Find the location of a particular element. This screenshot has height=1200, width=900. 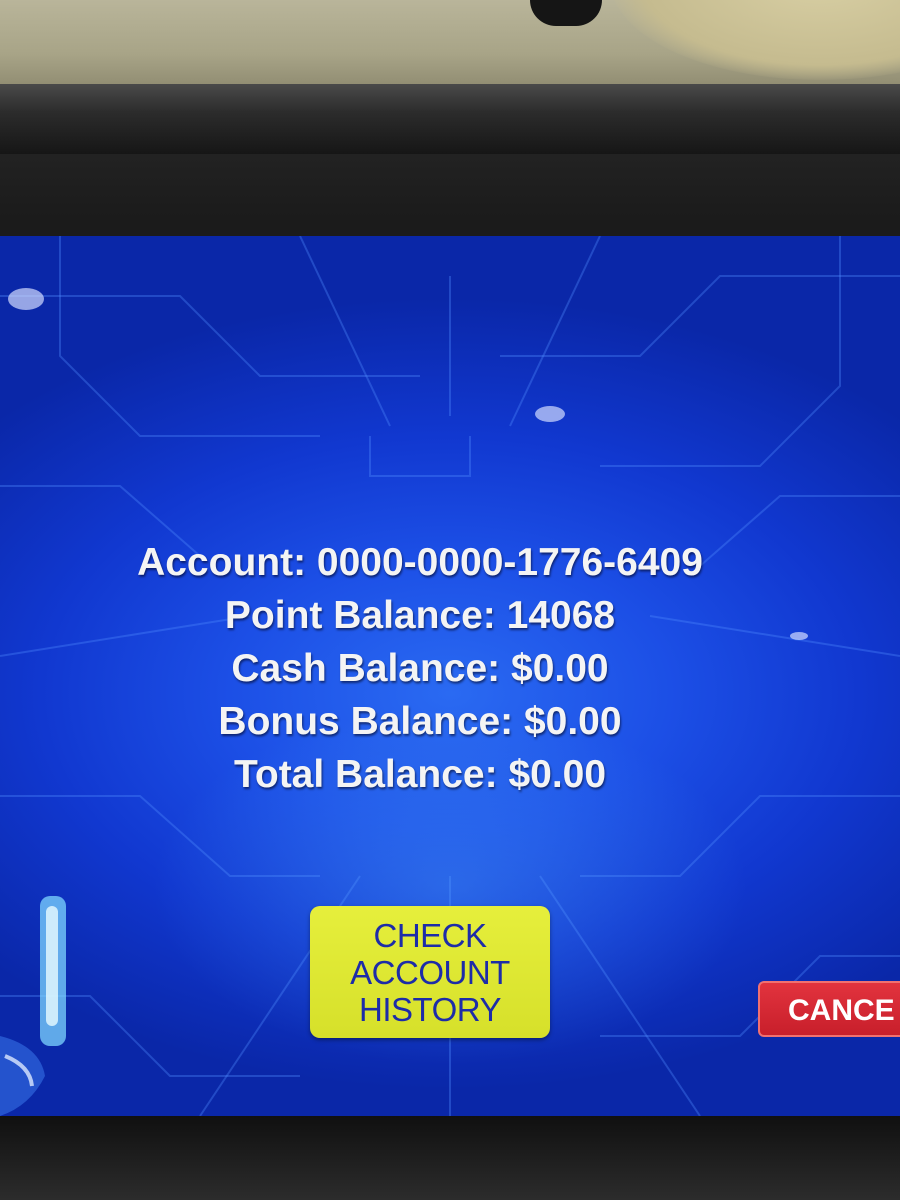

cancel-button: CANCE is located at coordinates (829, 1009).